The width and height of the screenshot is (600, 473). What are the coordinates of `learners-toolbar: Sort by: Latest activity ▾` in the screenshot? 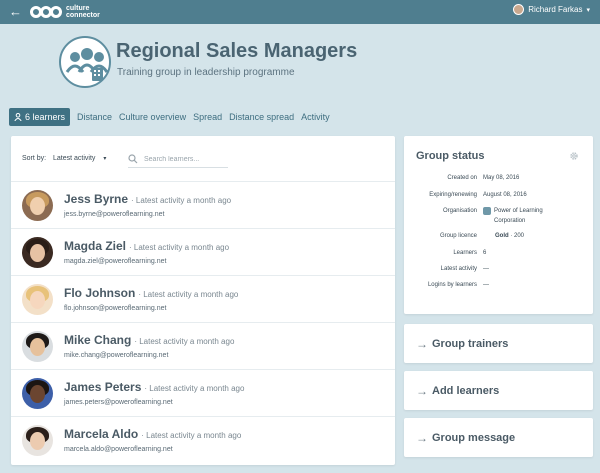 It's located at (203, 159).